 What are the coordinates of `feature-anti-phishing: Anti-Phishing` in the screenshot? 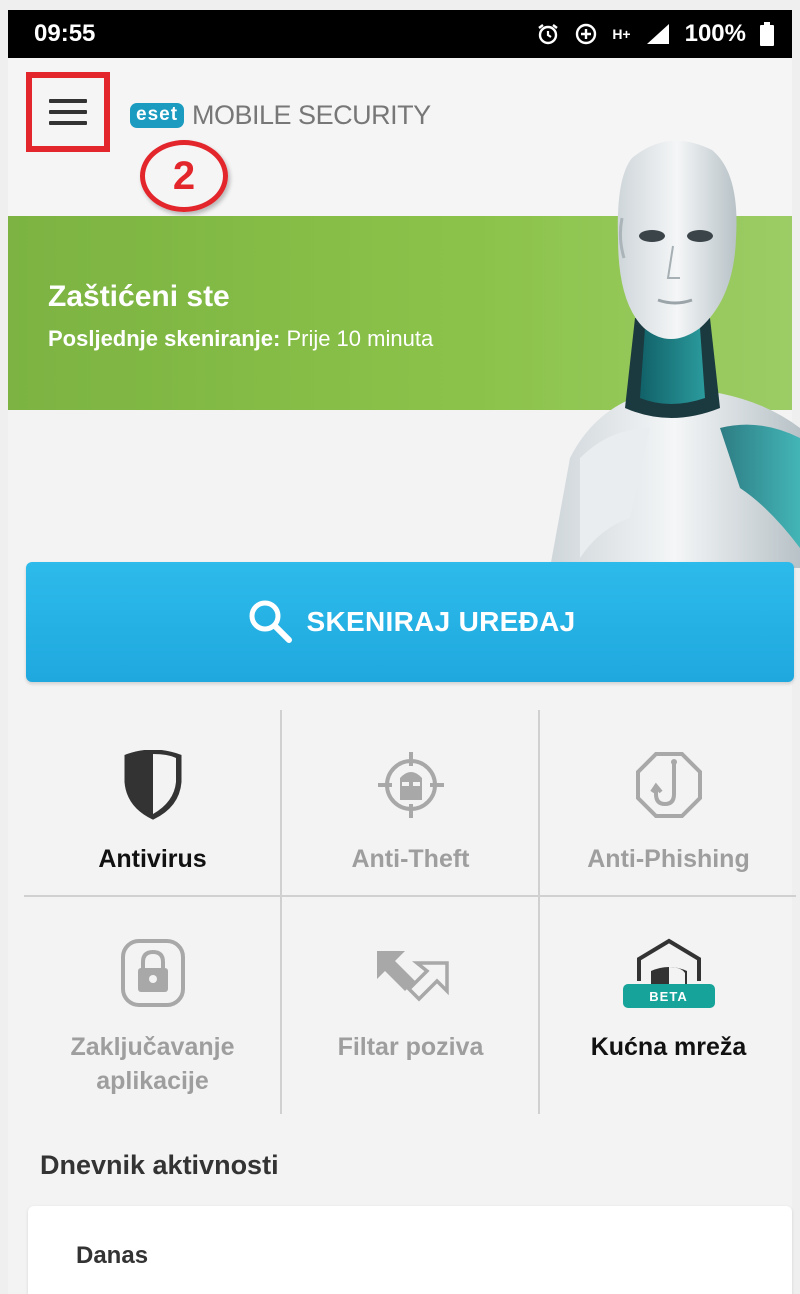 It's located at (668, 803).